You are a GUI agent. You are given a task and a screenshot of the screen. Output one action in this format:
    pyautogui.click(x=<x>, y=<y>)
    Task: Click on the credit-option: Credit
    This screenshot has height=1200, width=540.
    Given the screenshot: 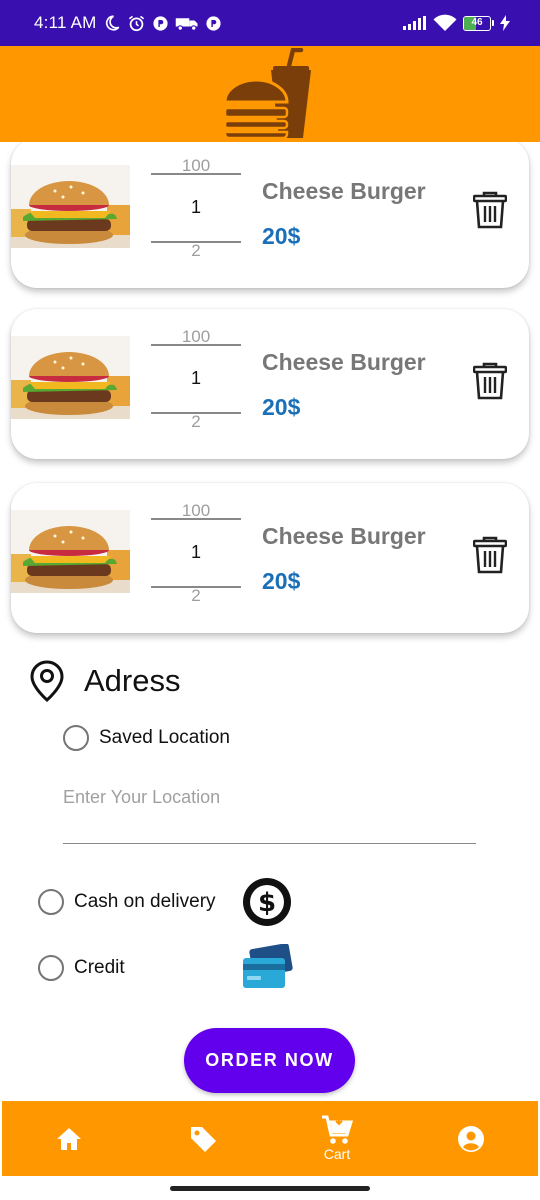 What is the action you would take?
    pyautogui.click(x=81, y=968)
    